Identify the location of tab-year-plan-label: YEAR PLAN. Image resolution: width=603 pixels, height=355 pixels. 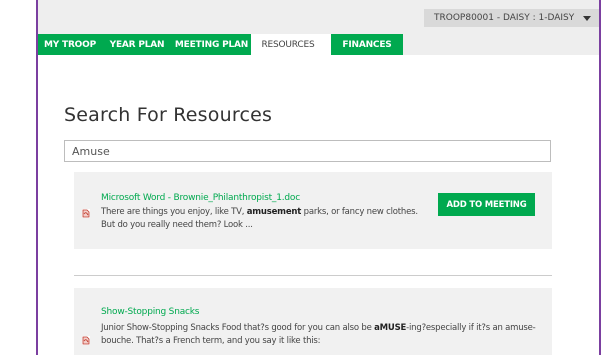
(137, 44).